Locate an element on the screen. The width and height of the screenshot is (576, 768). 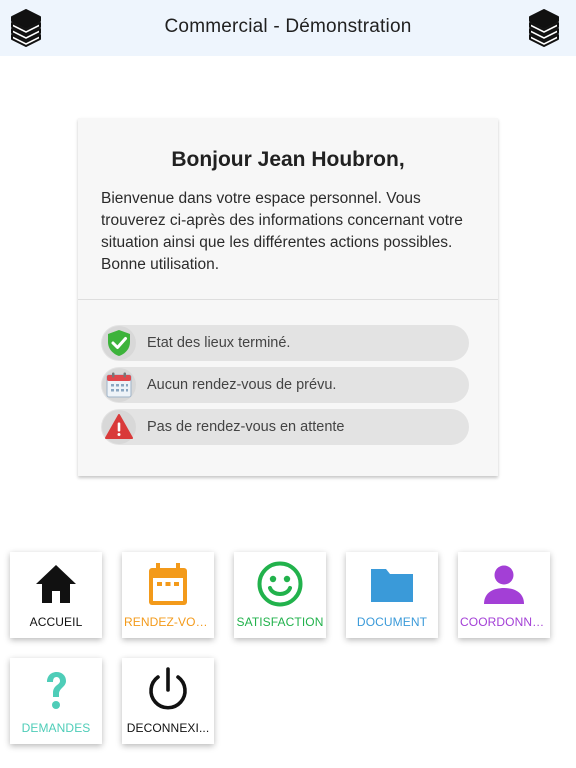
menu-tile-rendez-vous: RENDEZ-VOUS is located at coordinates (168, 595).